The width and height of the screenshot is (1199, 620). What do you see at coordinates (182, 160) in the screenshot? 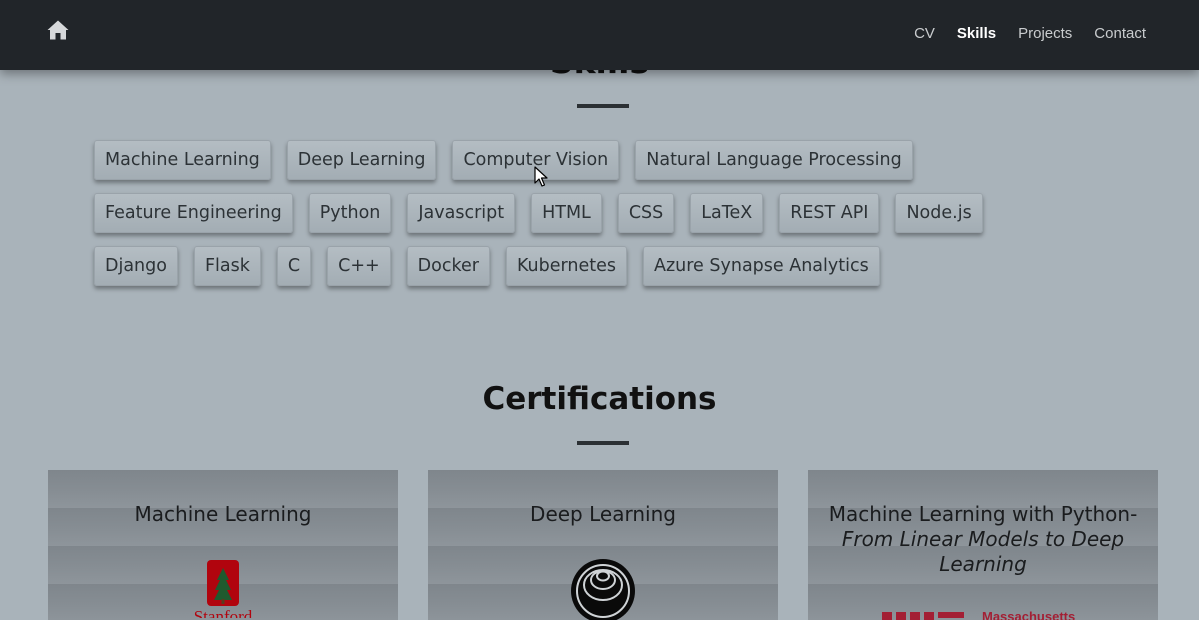
I see `skill-tag: Machine Learning` at bounding box center [182, 160].